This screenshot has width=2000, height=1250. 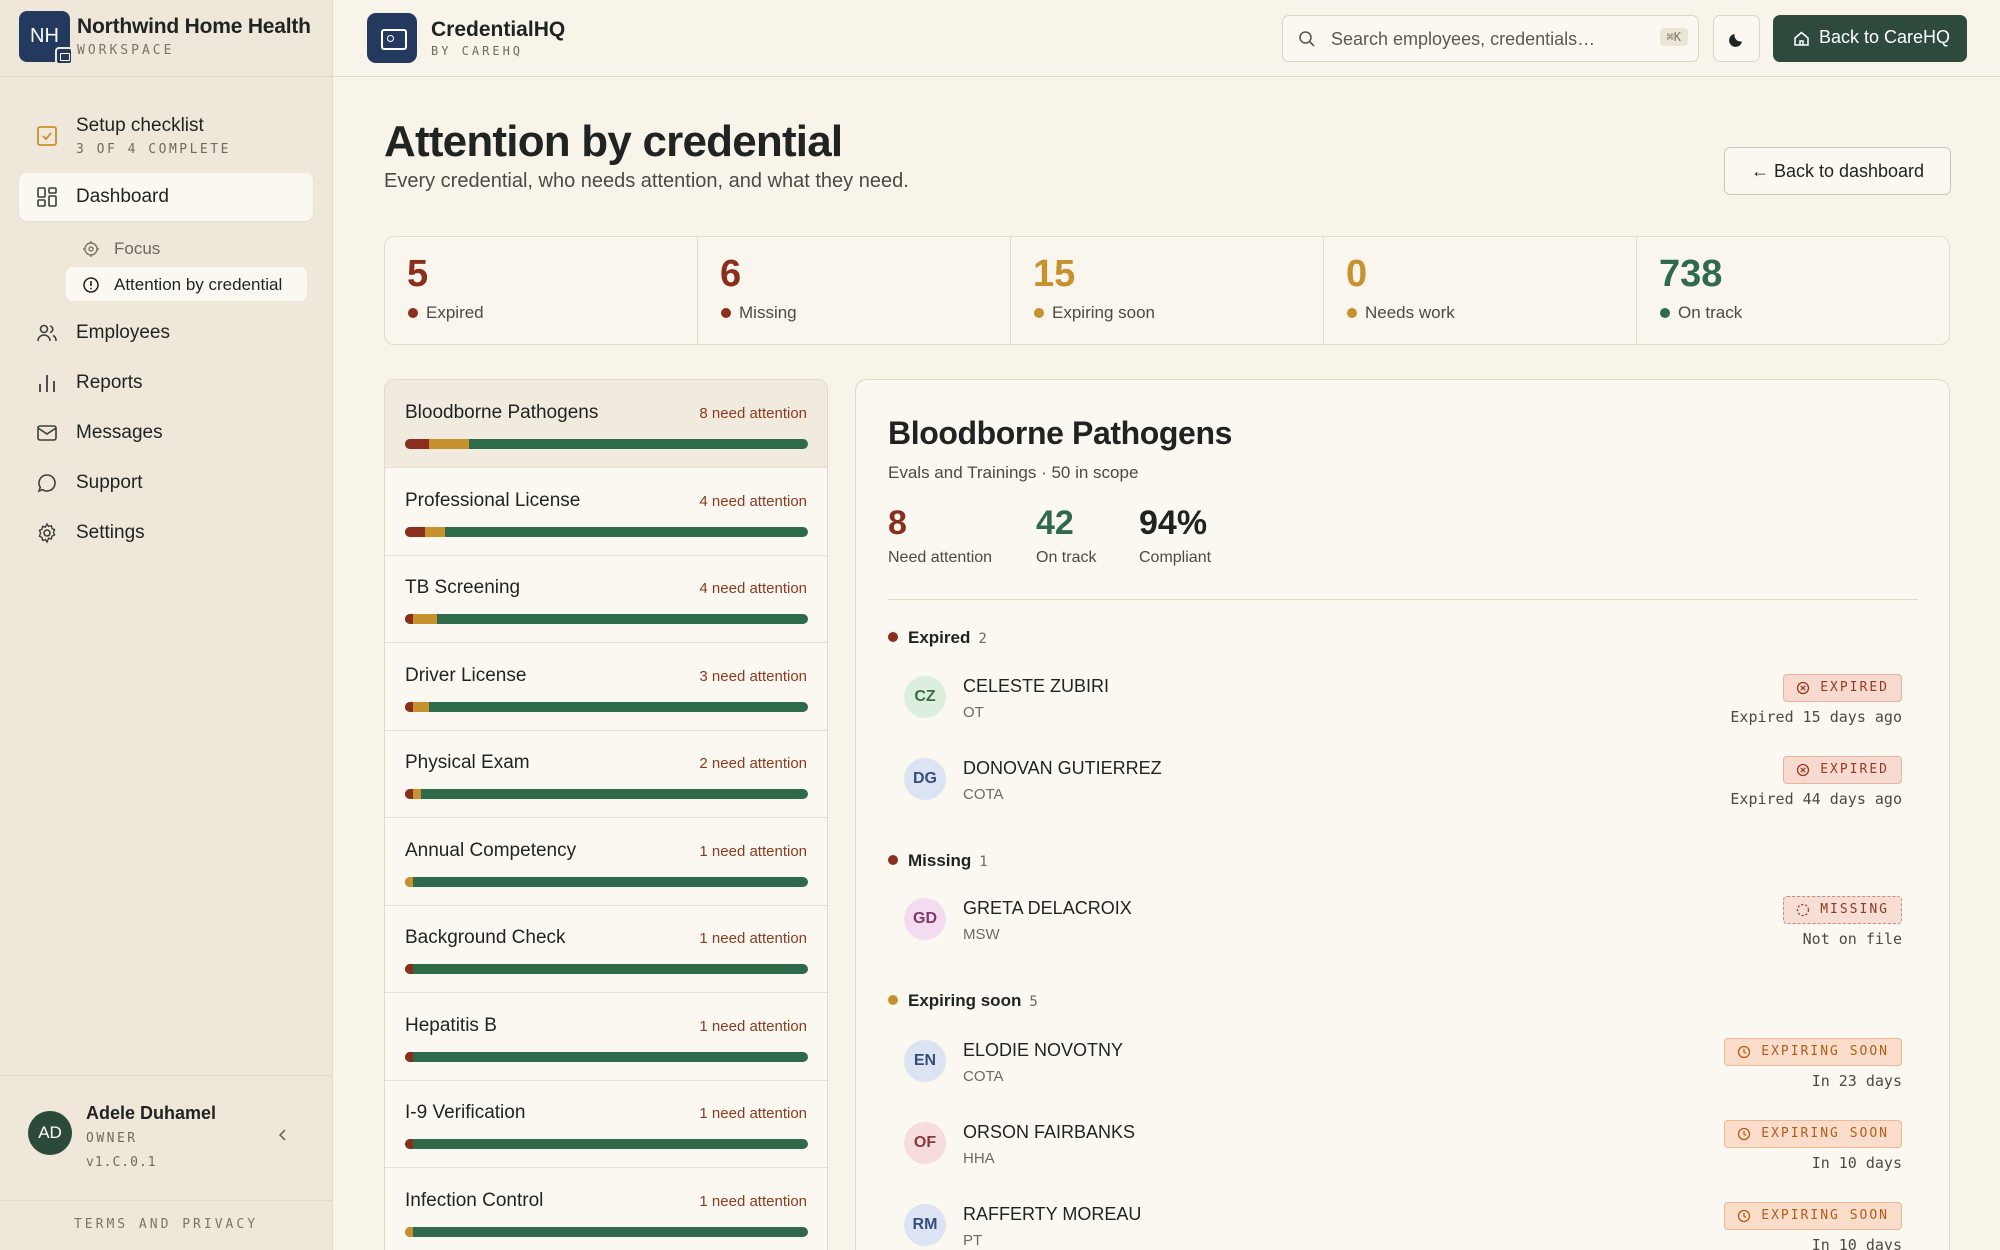 What do you see at coordinates (606, 862) in the screenshot?
I see `credential-row: Annual Competency 1 need attention` at bounding box center [606, 862].